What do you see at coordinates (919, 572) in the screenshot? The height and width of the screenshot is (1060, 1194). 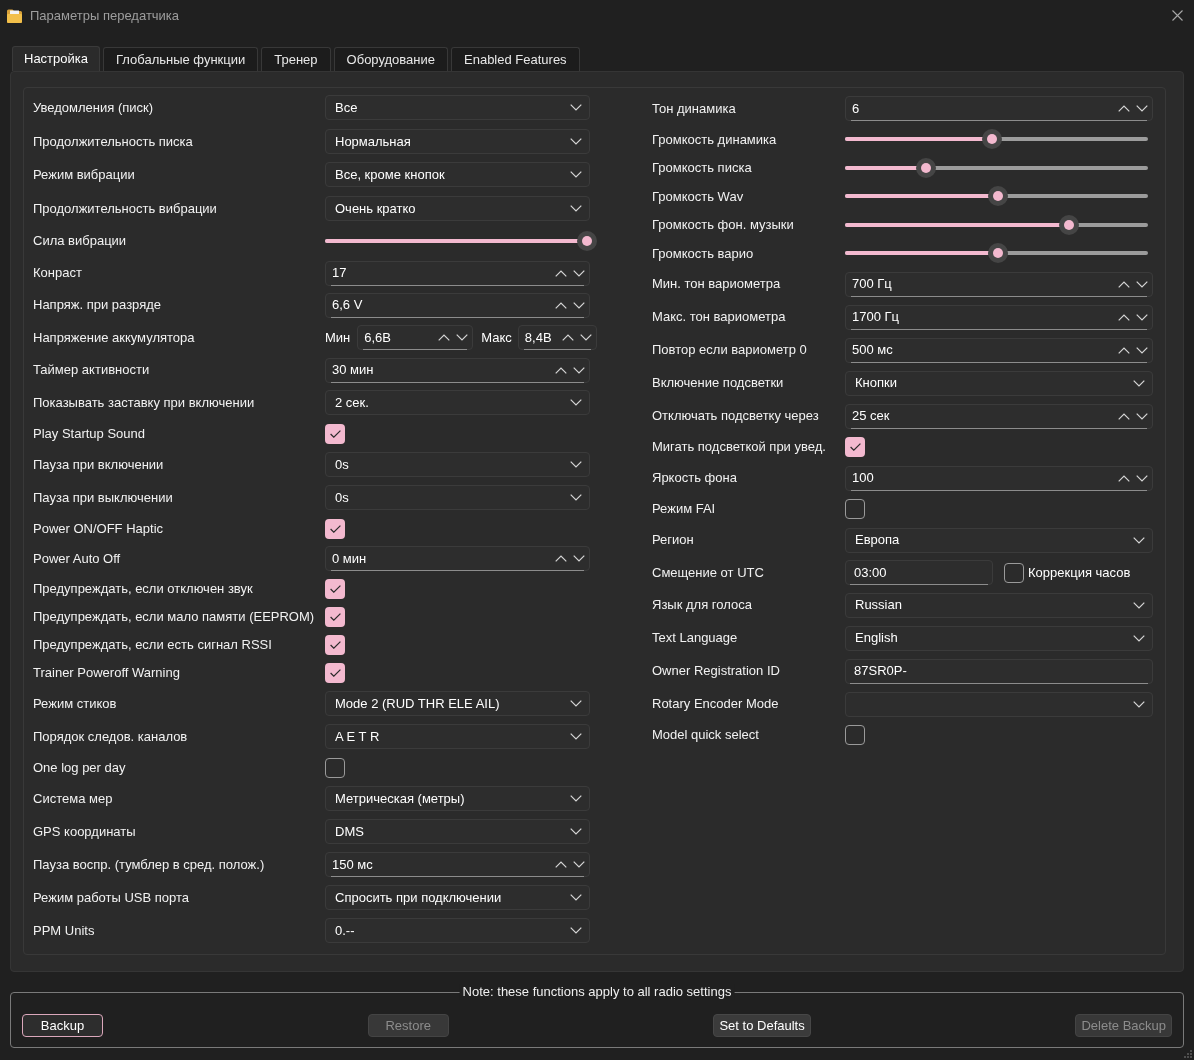 I see `text-field: 03:00` at bounding box center [919, 572].